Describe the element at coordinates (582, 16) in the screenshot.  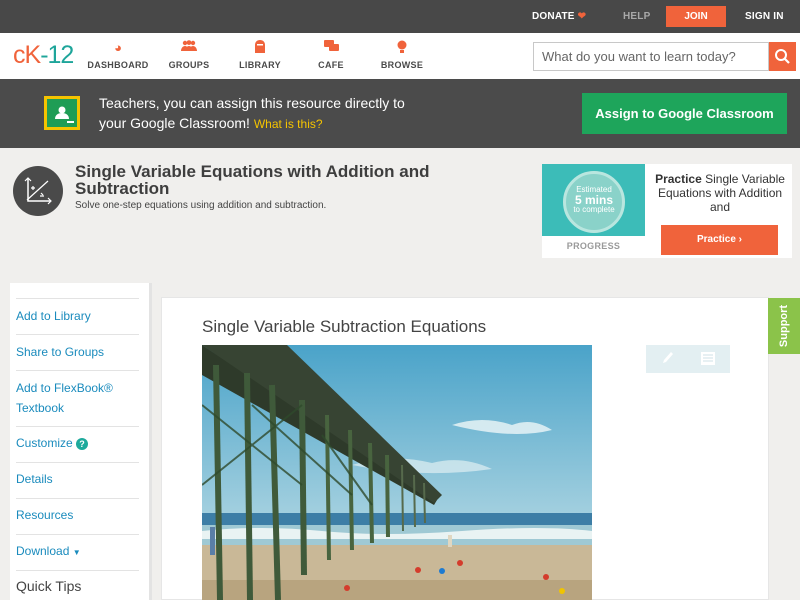
I see `heart-icon: ❤` at that location.